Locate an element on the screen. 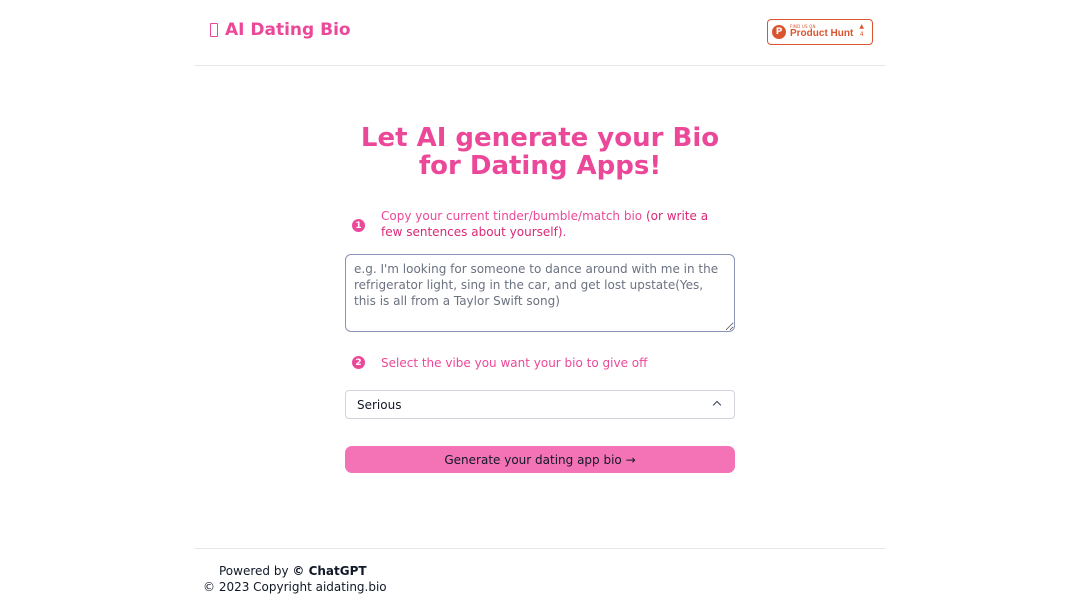 The image size is (1080, 609). powered-by-prefix: Powered by is located at coordinates (254, 571).